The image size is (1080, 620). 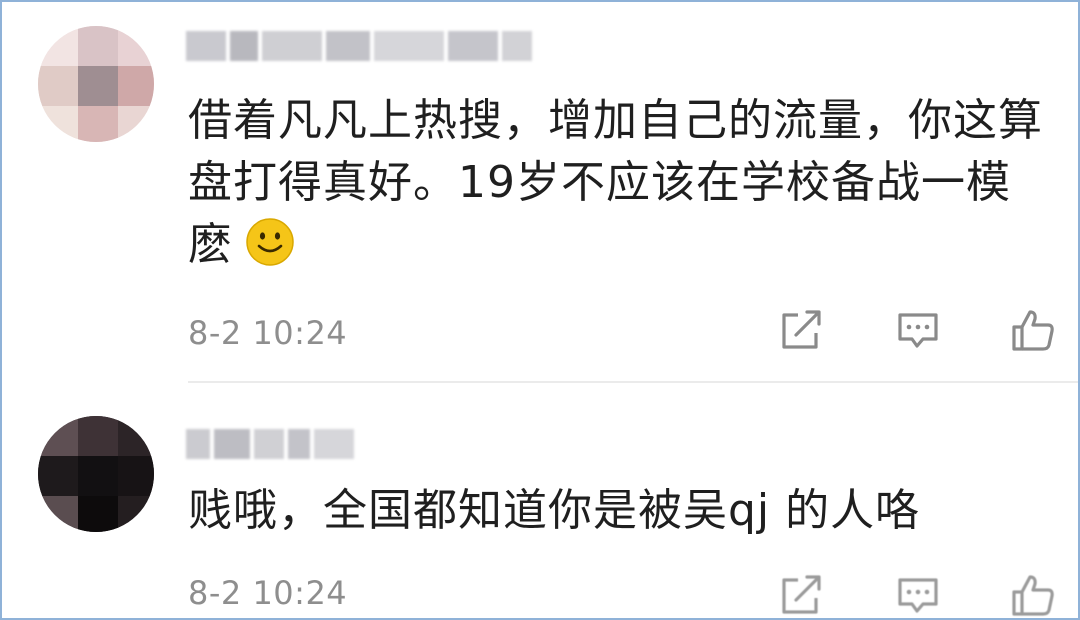 I want to click on comment-text: 贱哦，全国都知道你是被吴qj 的人咯, so click(x=618, y=511).